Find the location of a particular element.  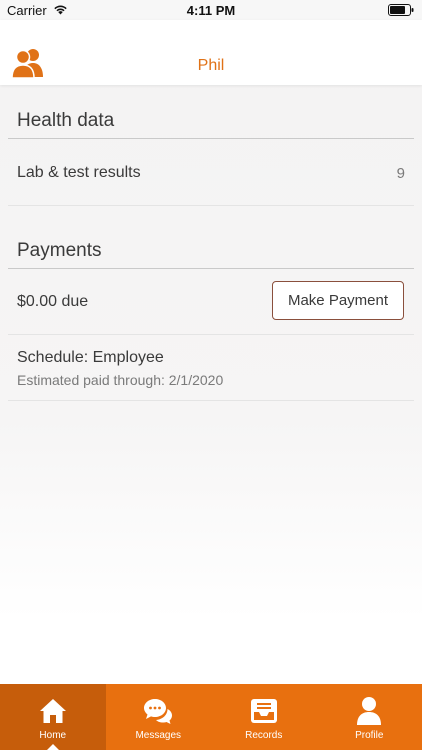

home-icon is located at coordinates (53, 711).